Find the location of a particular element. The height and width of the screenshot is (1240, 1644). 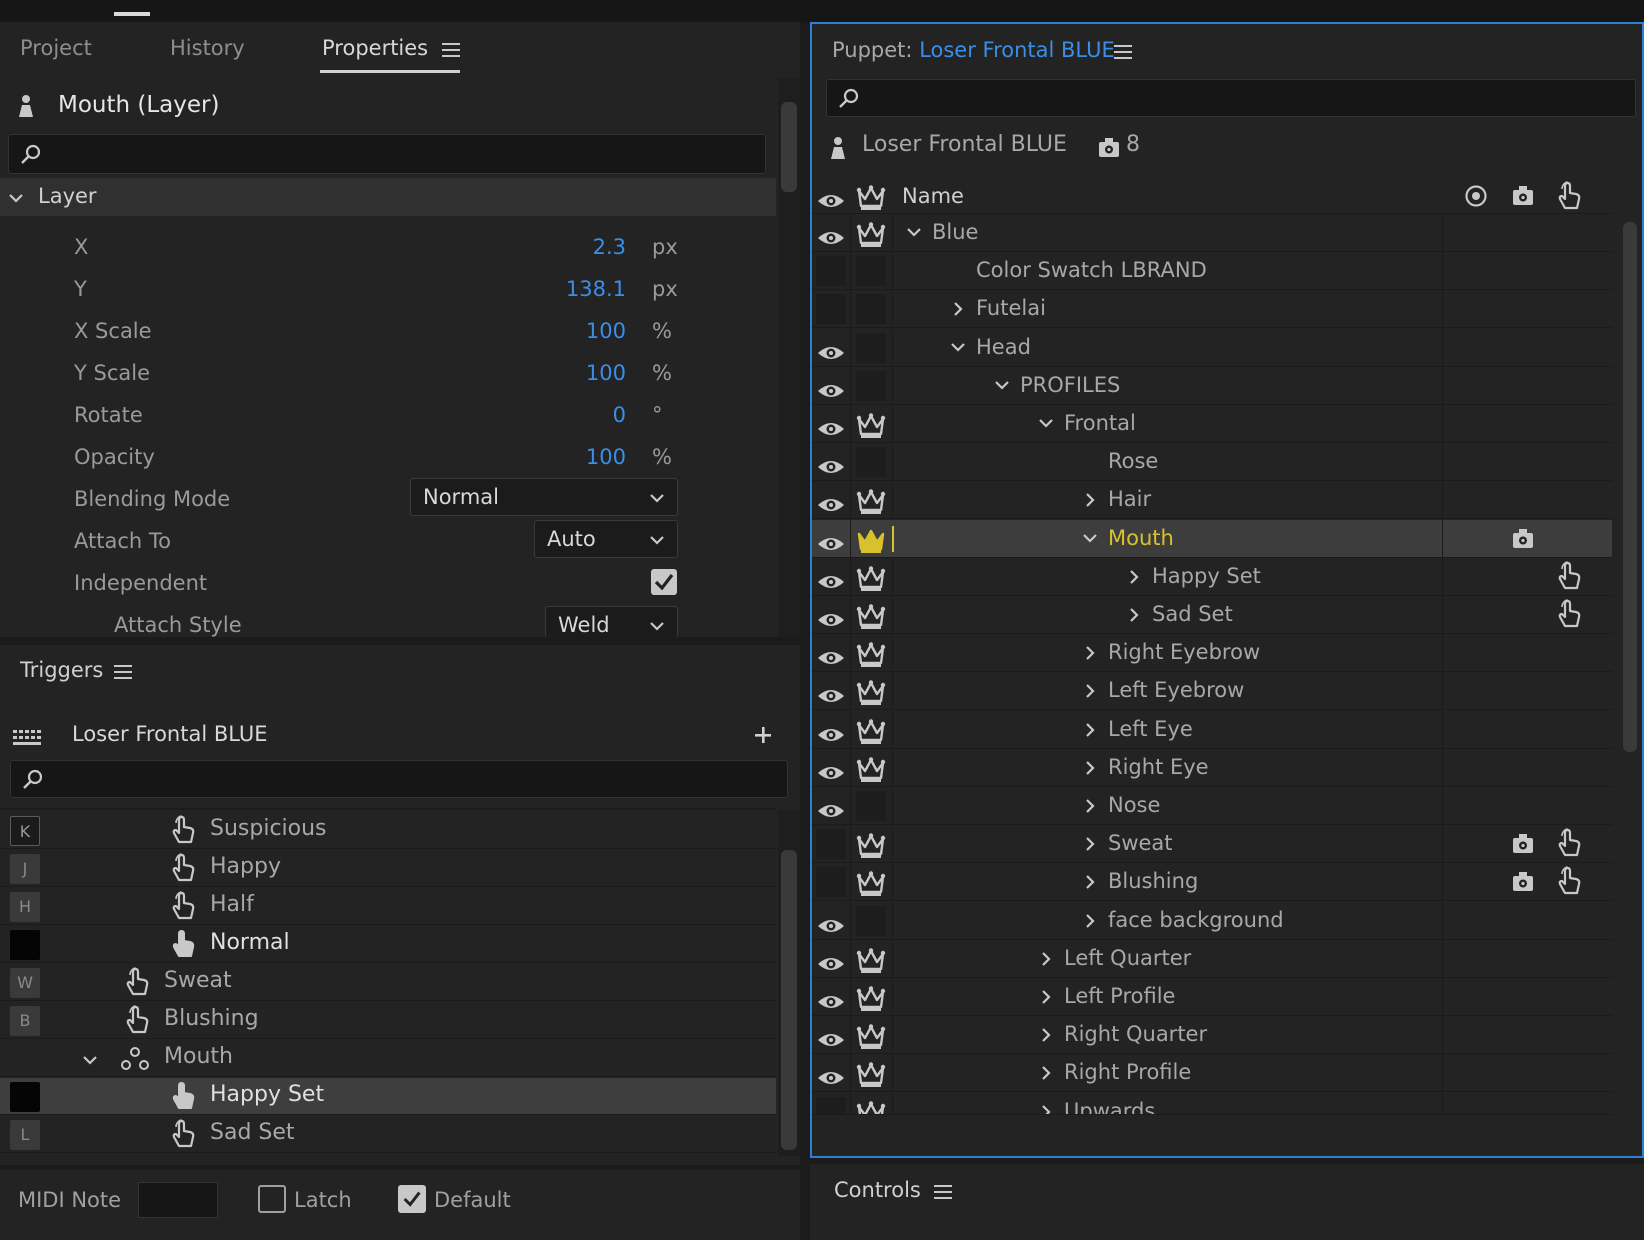

tab-properties: Properties is located at coordinates (375, 48).